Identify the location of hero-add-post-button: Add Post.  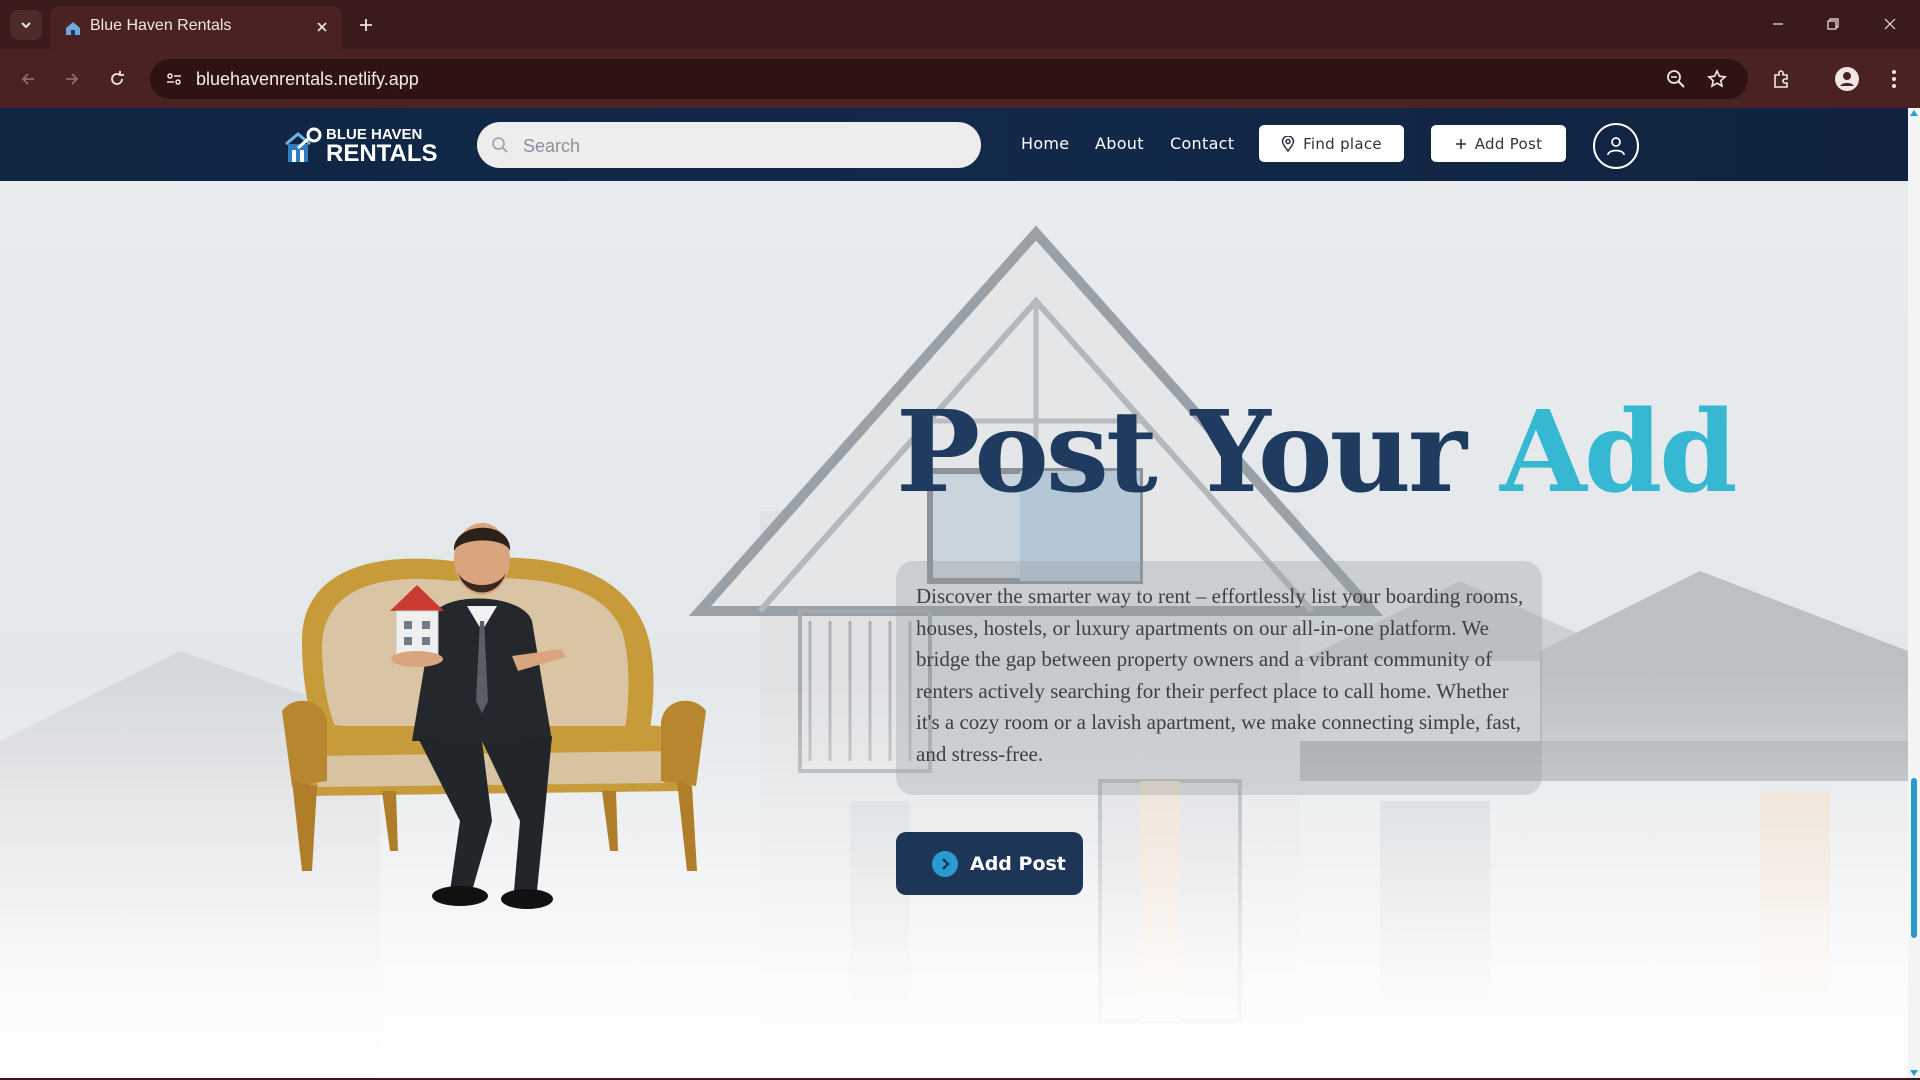
(989, 863).